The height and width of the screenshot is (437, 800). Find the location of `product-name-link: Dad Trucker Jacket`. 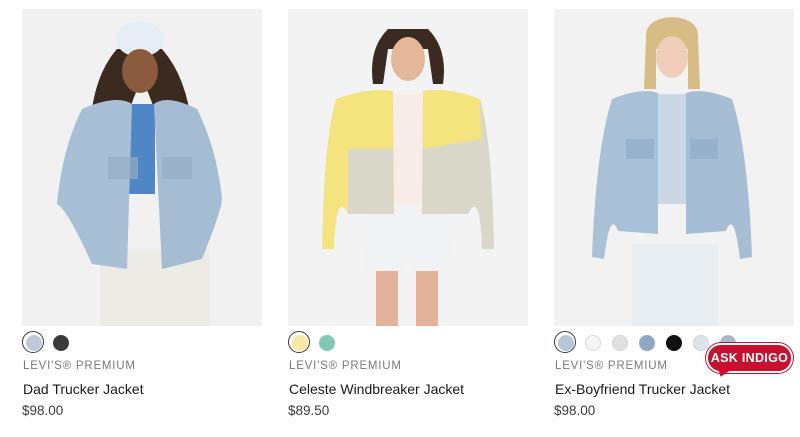

product-name-link: Dad Trucker Jacket is located at coordinates (83, 389).